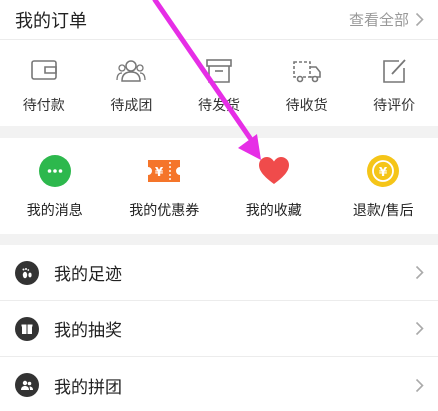 The height and width of the screenshot is (411, 438). I want to click on service-refund-aftersale: ¥ 退款/售后, so click(383, 186).